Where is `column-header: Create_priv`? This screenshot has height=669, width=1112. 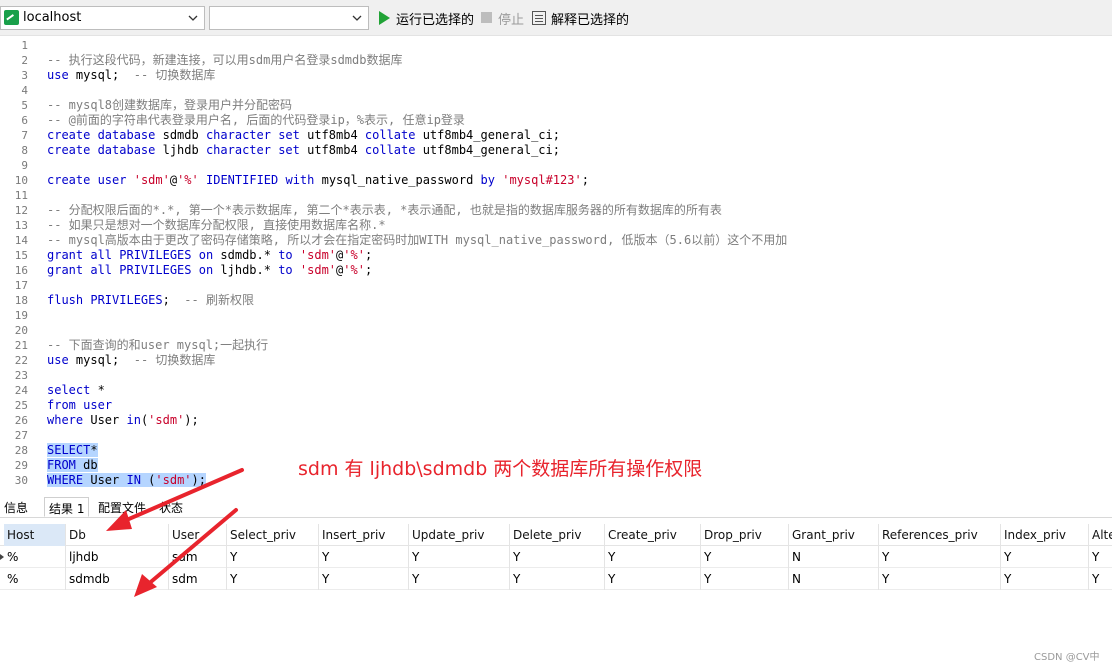 column-header: Create_priv is located at coordinates (653, 535).